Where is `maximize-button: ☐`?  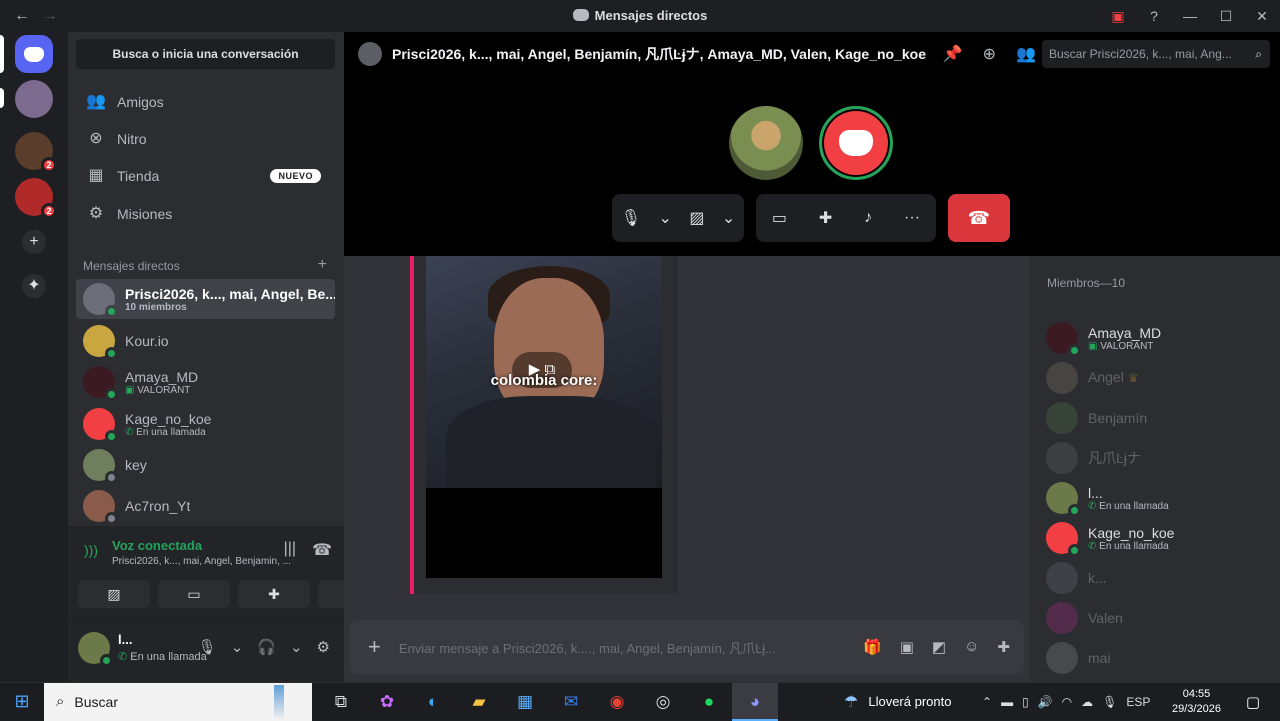
maximize-button: ☐ is located at coordinates (1226, 16).